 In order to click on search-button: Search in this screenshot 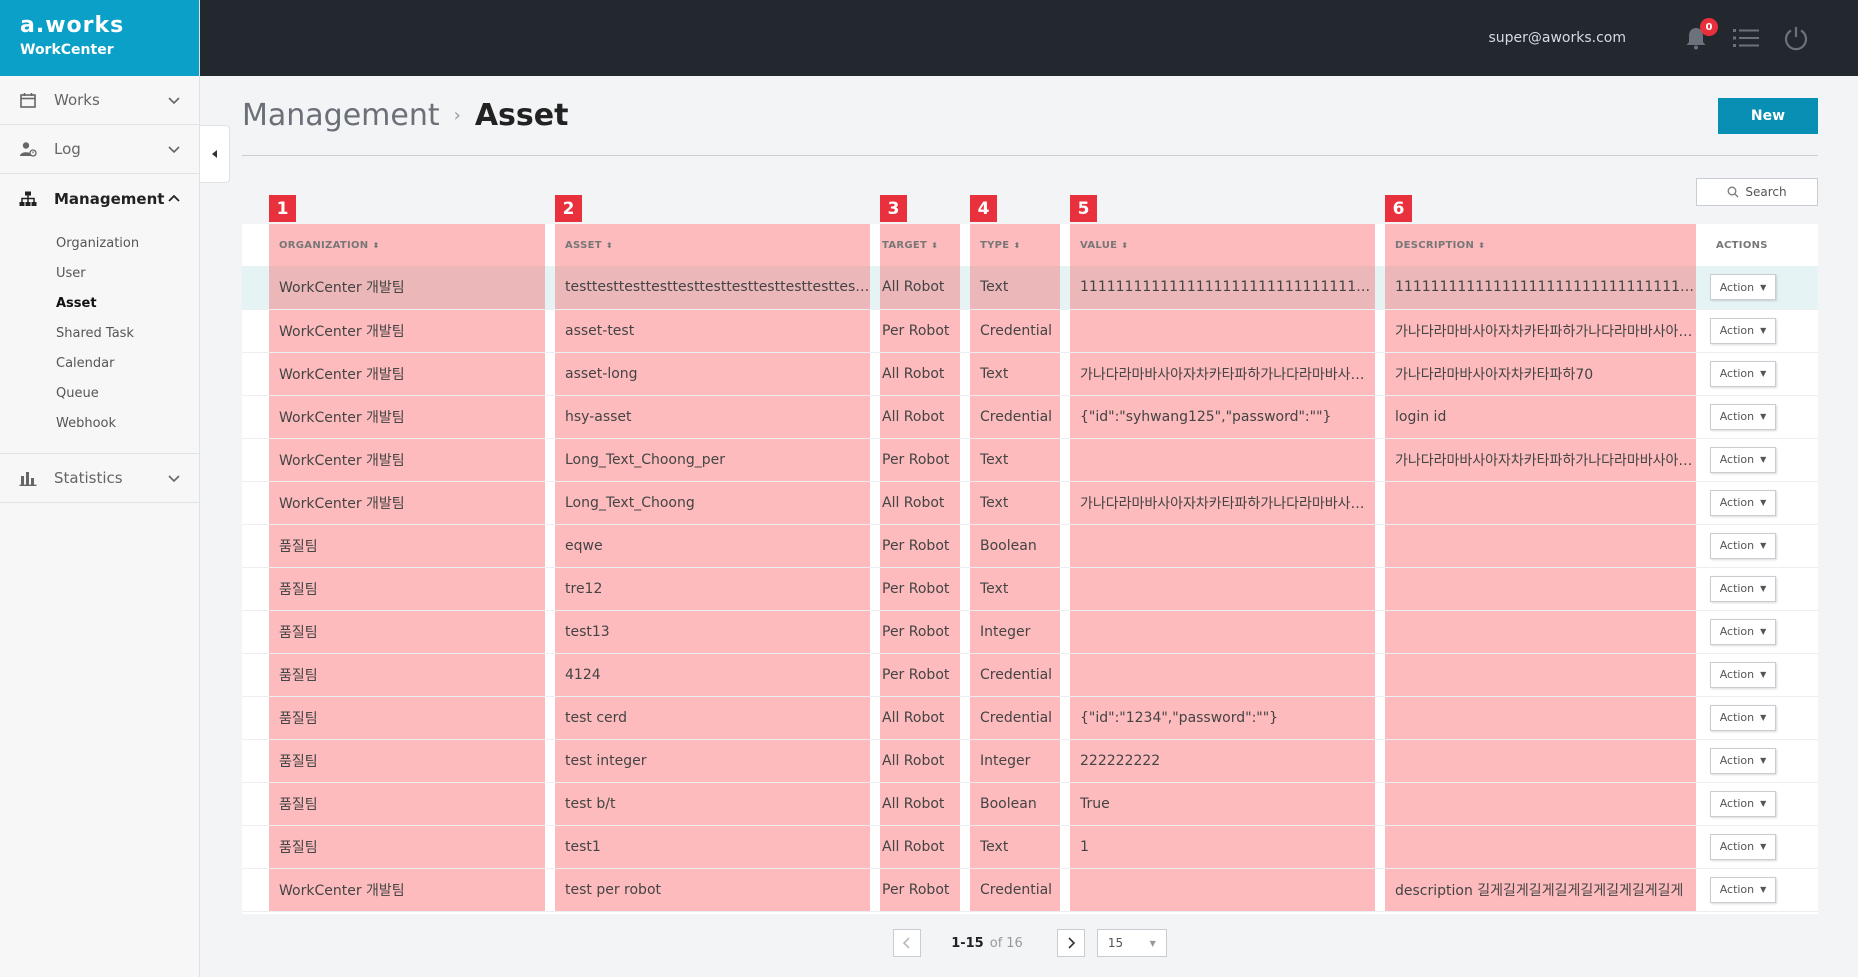, I will do `click(1757, 192)`.